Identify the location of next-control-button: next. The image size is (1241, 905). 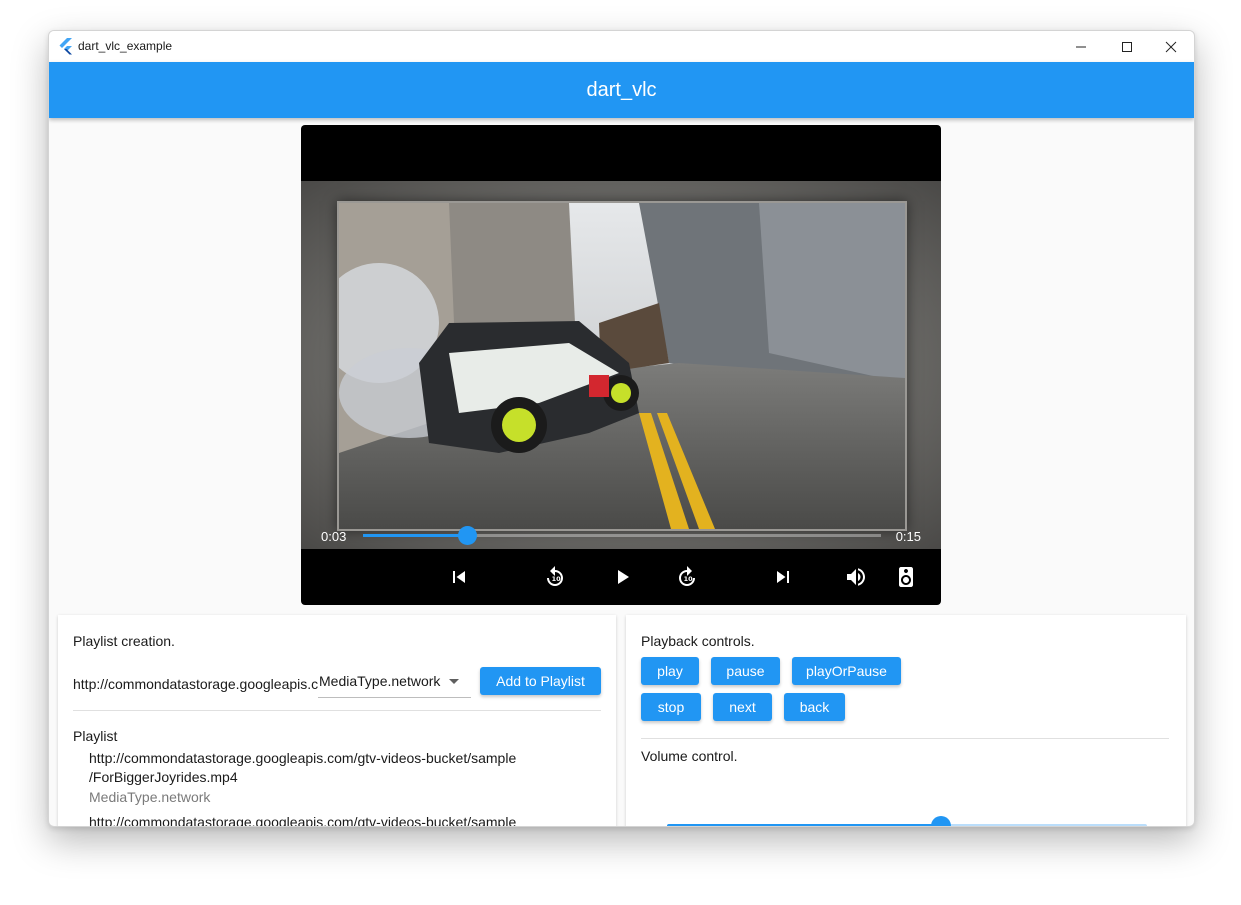
(742, 707).